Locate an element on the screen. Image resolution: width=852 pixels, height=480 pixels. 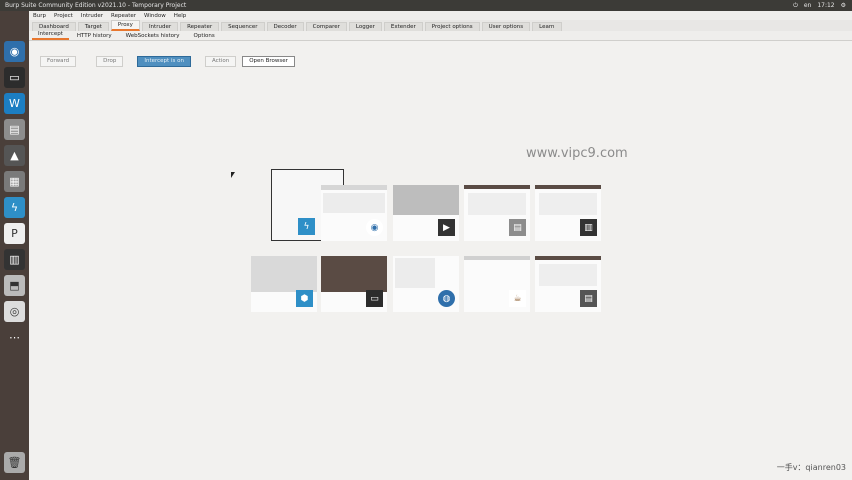
watermark-text: www.vipc9.com is located at coordinates (577, 153).